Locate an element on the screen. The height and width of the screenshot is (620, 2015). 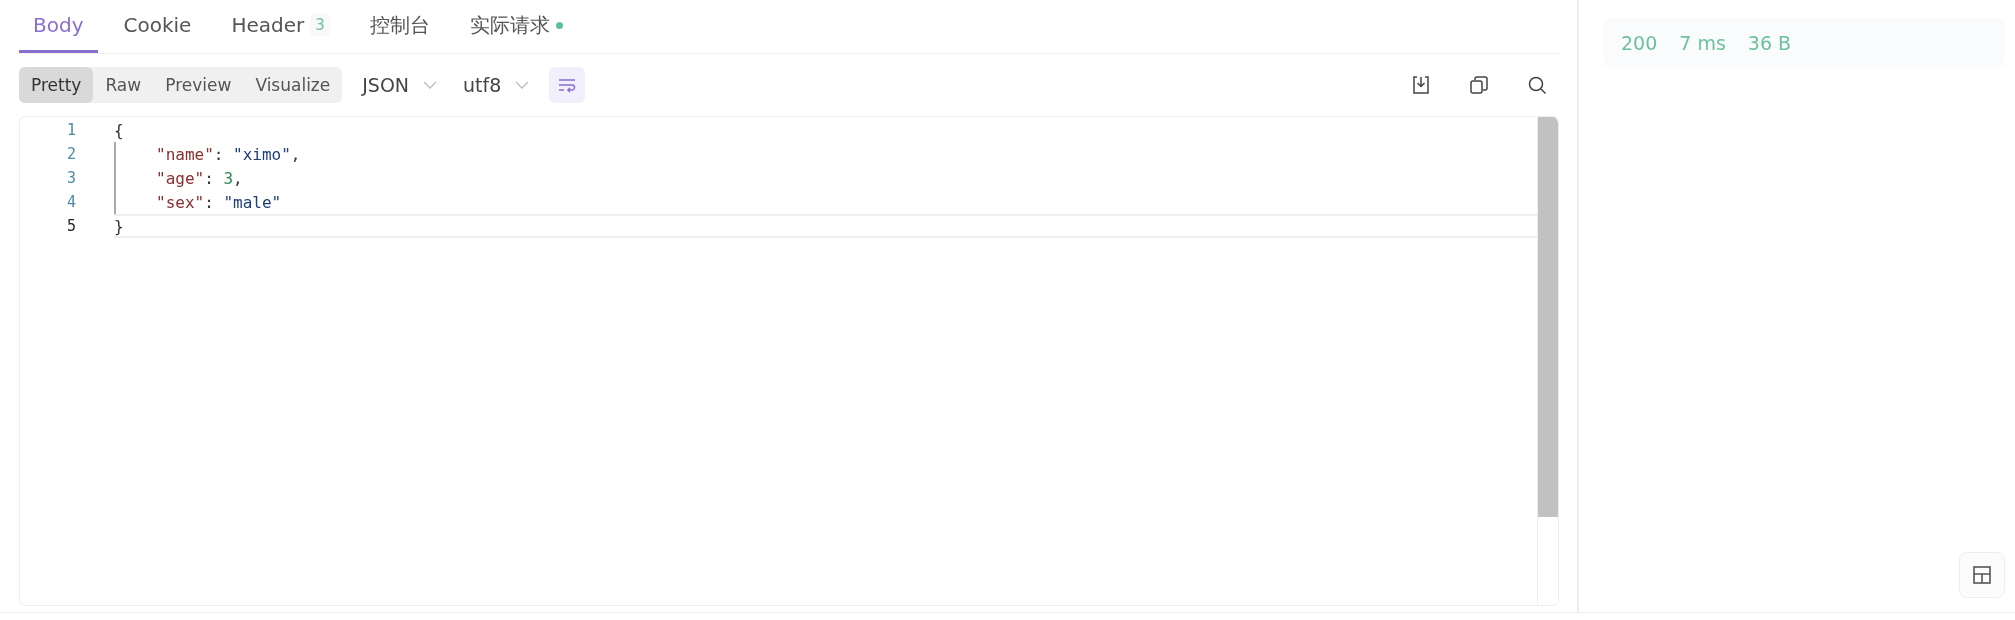
copy-icon is located at coordinates (1479, 85).